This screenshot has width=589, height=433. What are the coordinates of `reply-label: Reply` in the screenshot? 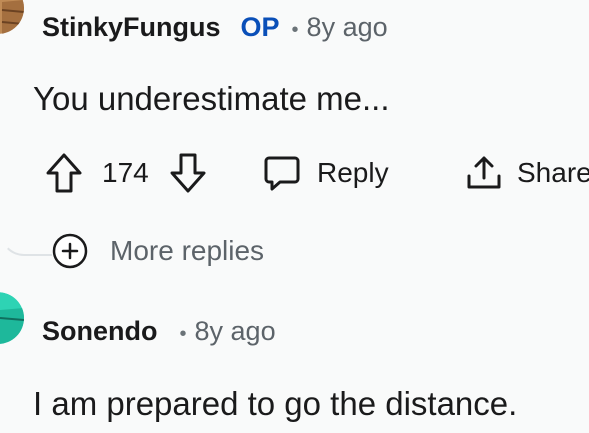 It's located at (353, 172).